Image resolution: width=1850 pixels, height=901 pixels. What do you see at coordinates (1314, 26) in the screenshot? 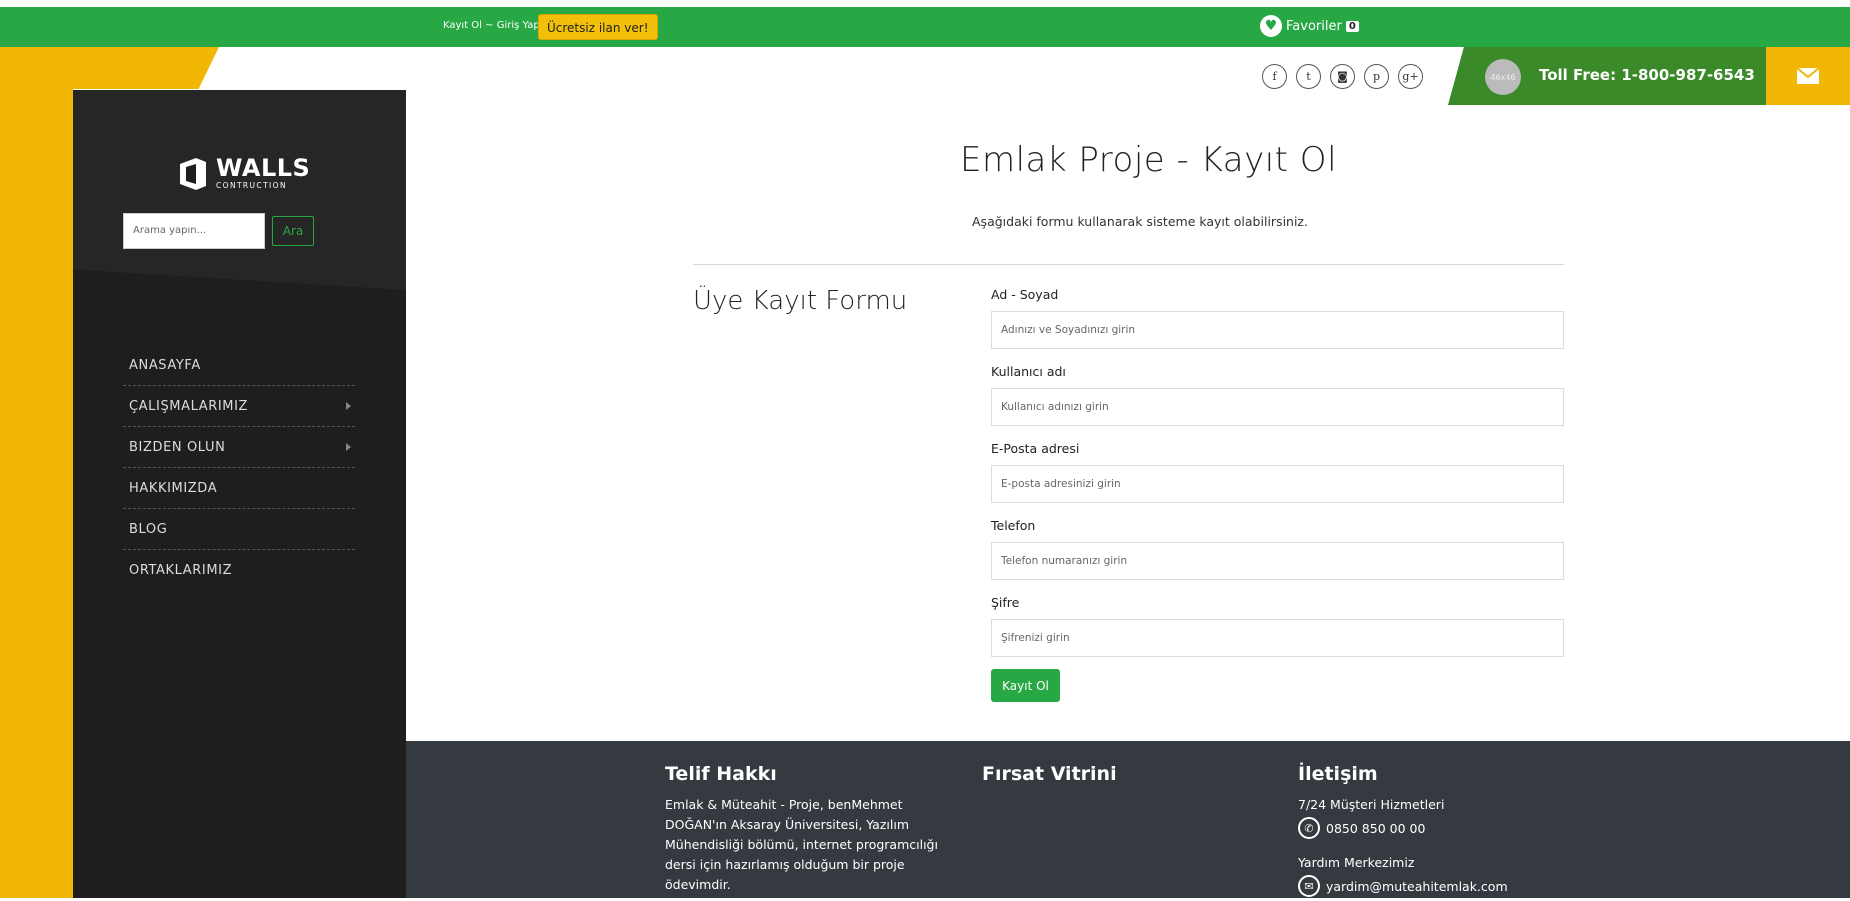
I see `favorites-label: Favoriler` at bounding box center [1314, 26].